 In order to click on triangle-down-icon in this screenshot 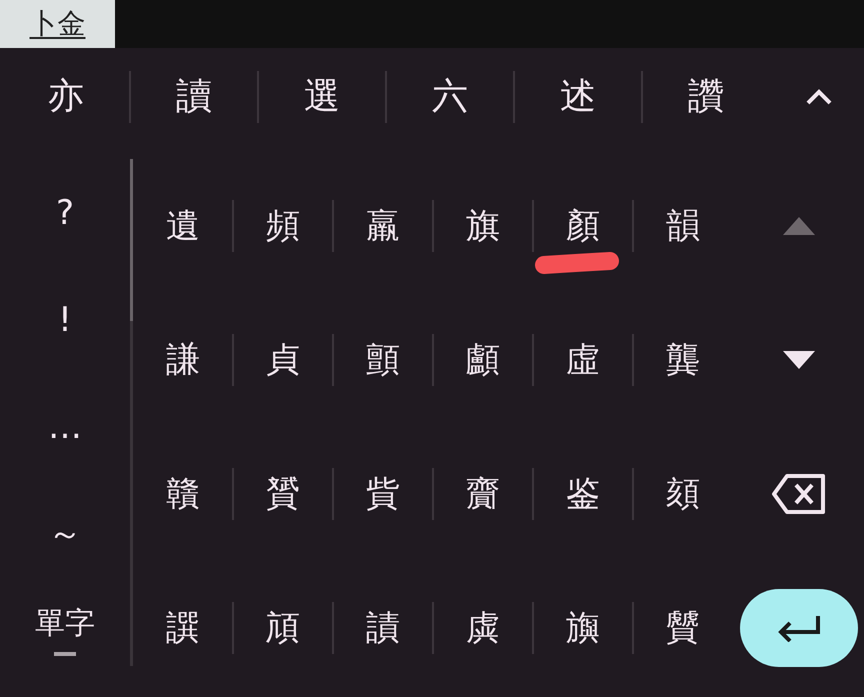, I will do `click(799, 360)`.